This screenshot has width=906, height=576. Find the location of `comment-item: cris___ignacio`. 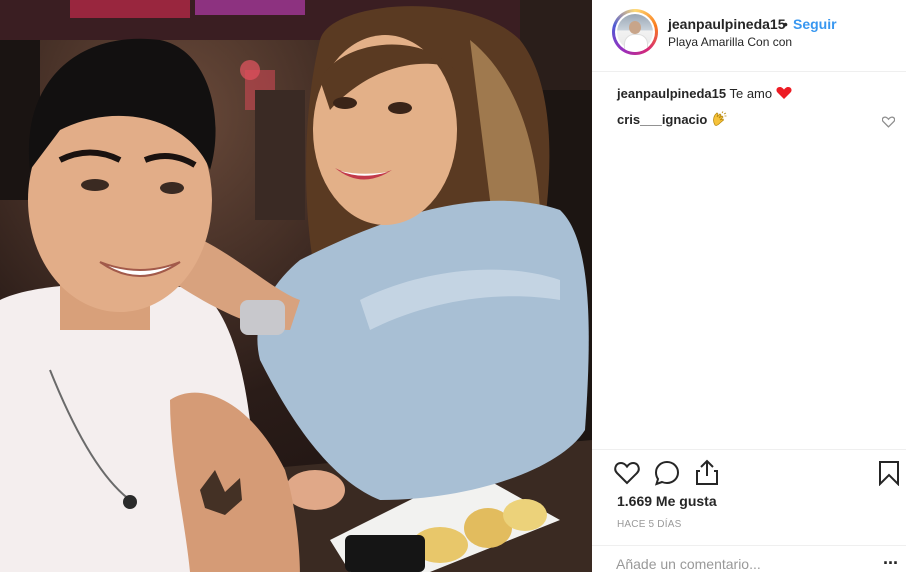

comment-item: cris___ignacio is located at coordinates (759, 121).